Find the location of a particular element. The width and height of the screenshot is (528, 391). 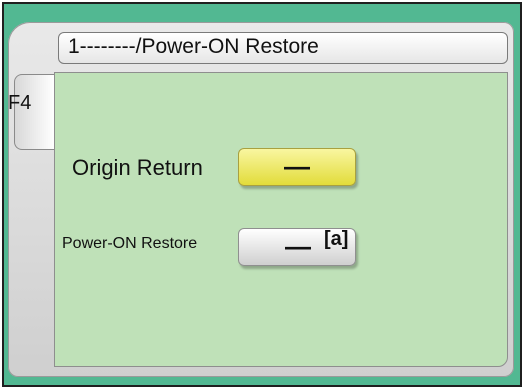

side-tab-label: F4 is located at coordinates (20, 103).